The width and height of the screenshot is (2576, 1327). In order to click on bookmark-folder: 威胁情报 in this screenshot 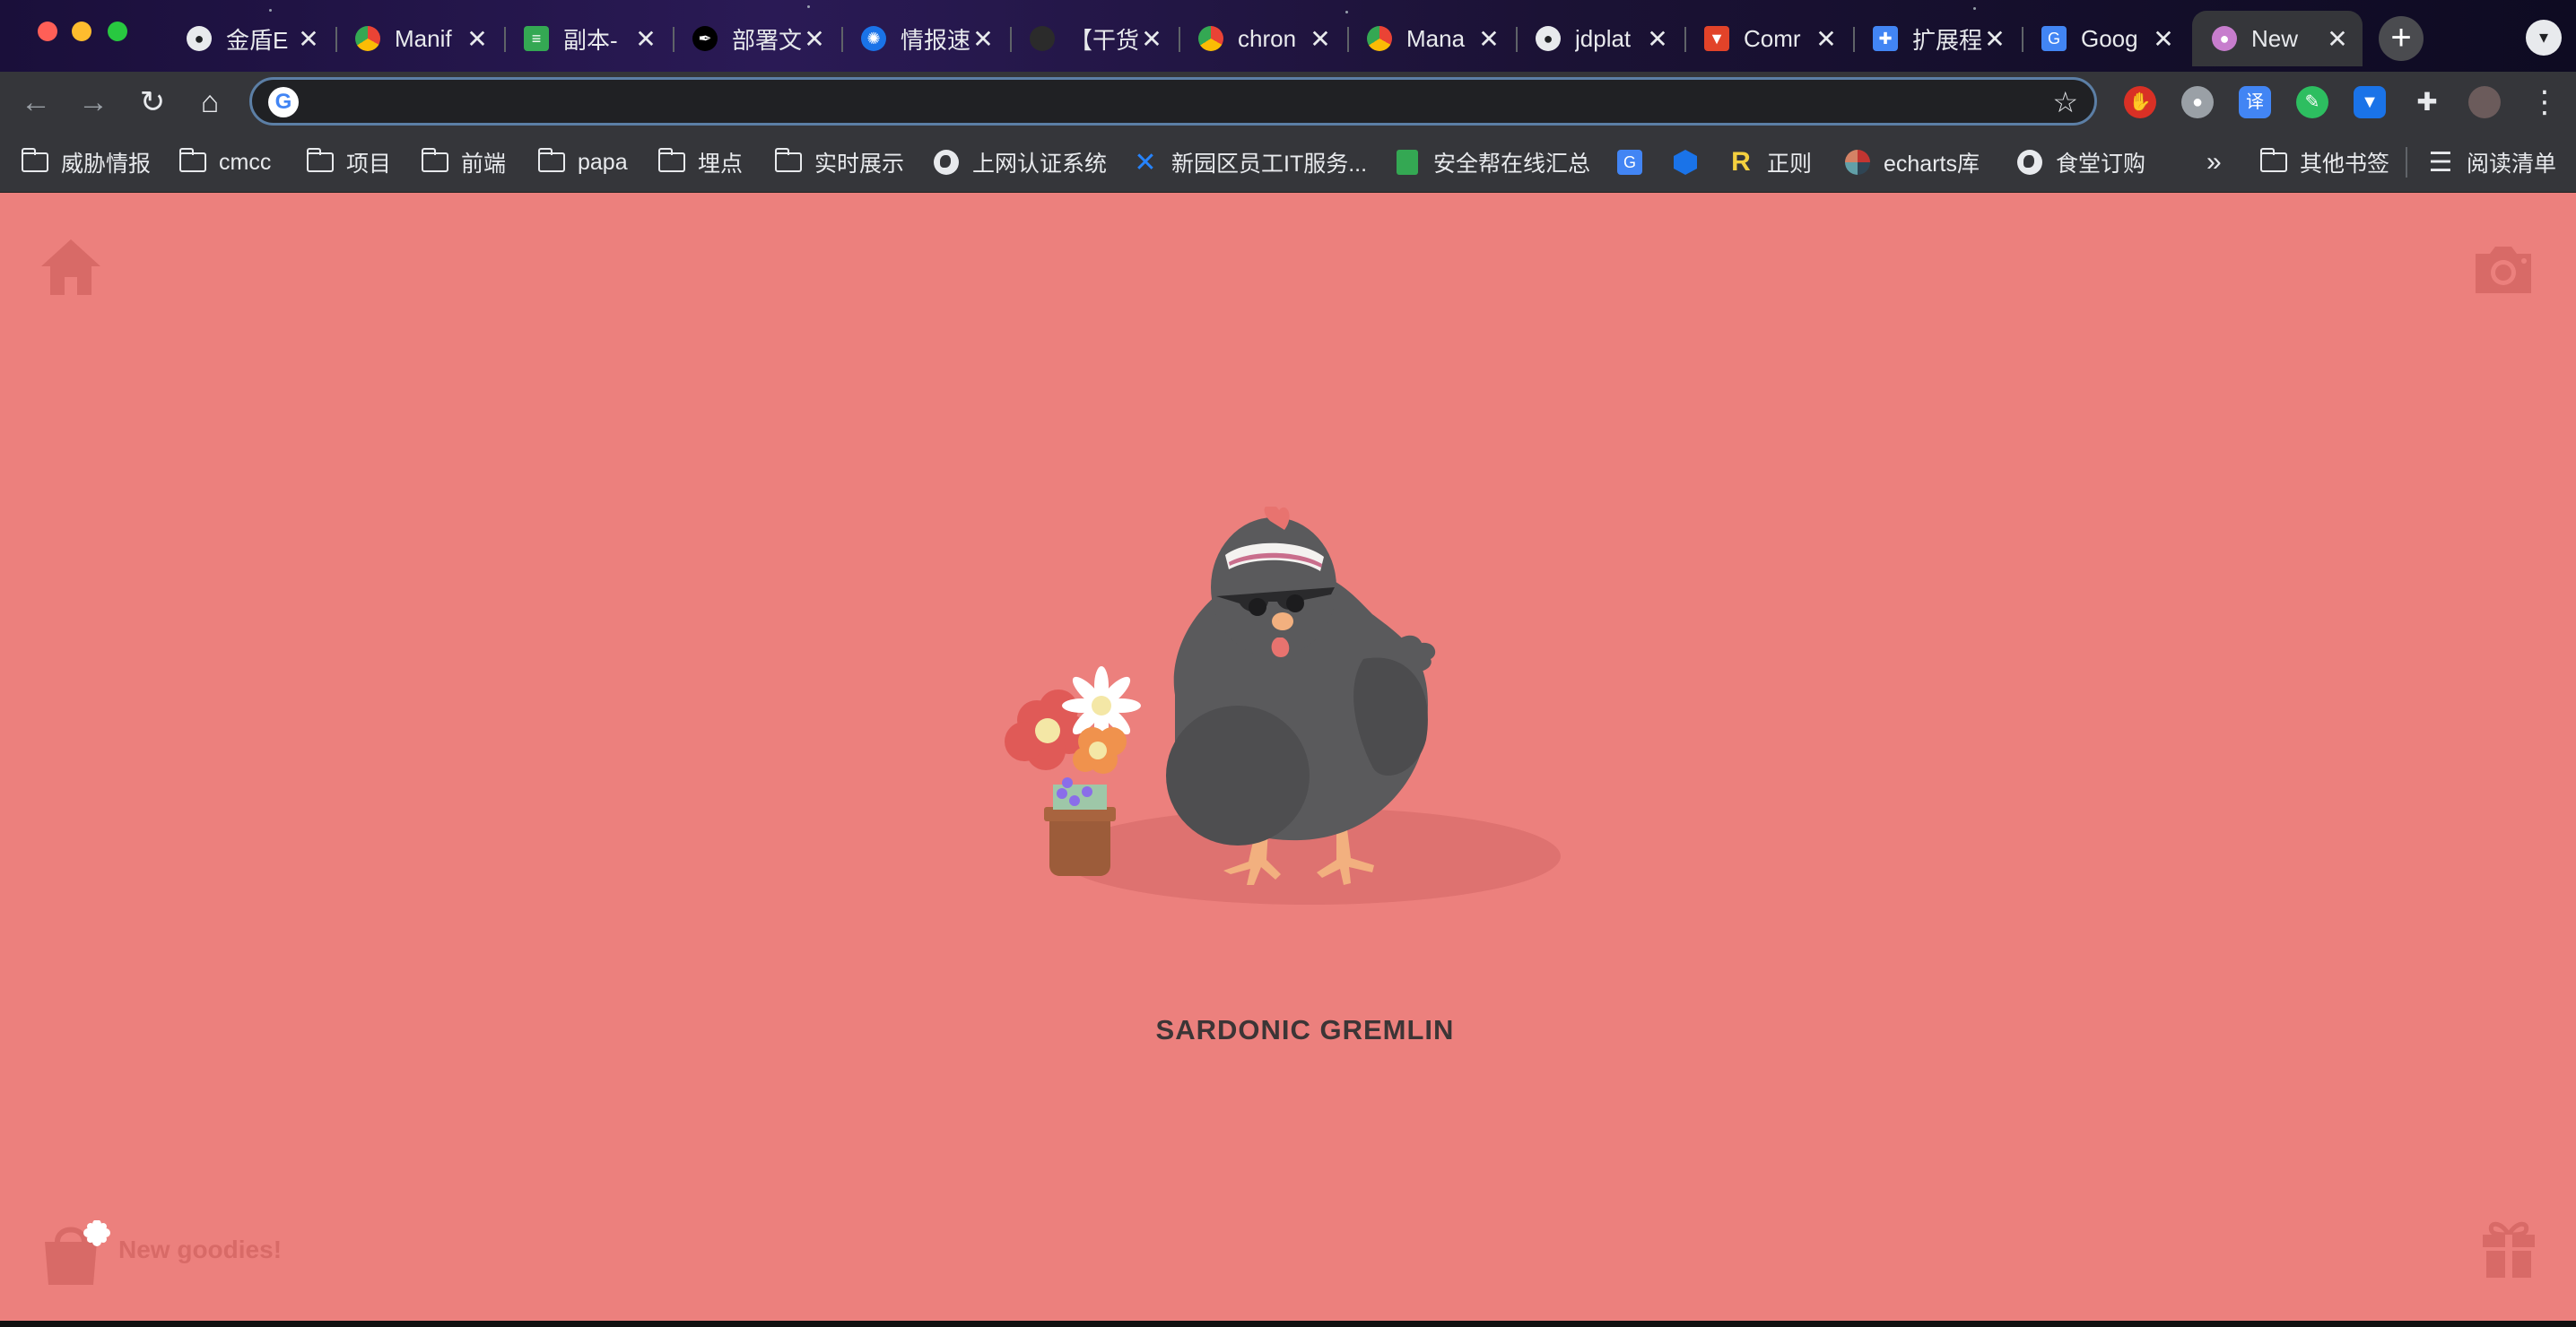, I will do `click(86, 162)`.